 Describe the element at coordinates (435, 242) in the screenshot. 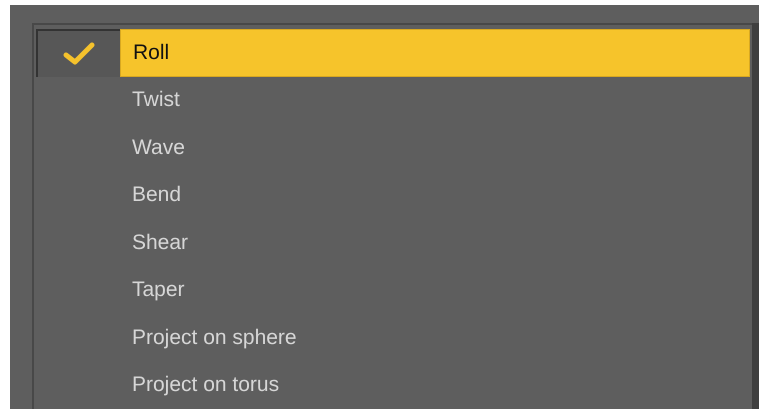

I see `menu-item: Shear` at that location.